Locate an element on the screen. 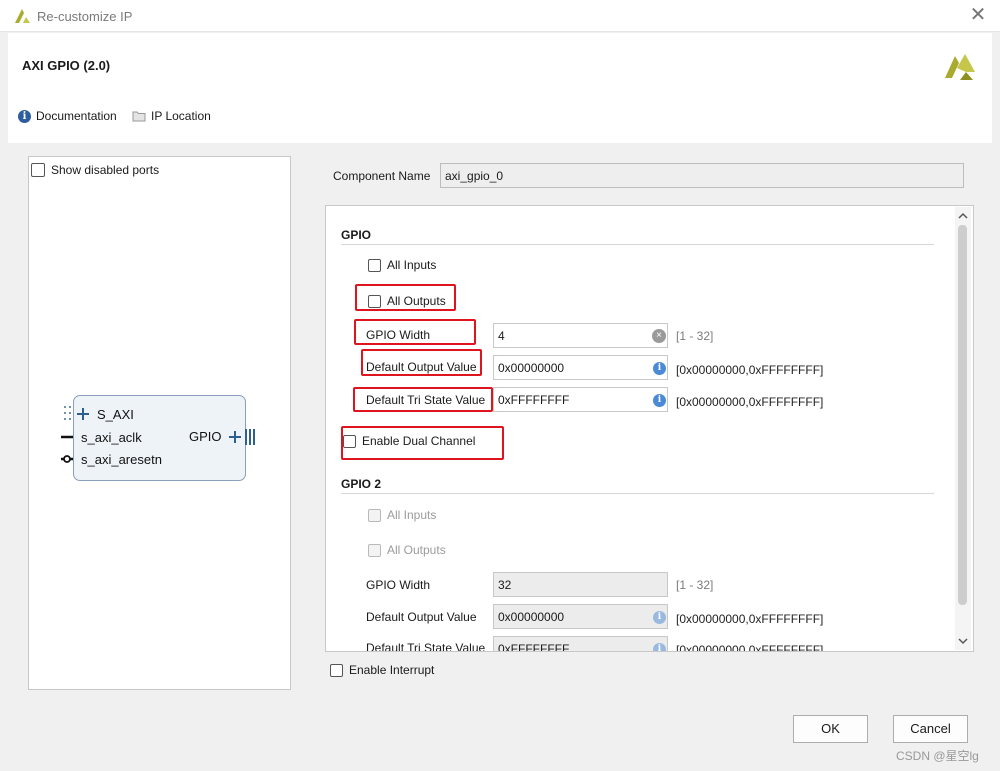 The width and height of the screenshot is (1000, 771). title-bar is located at coordinates (500, 16).